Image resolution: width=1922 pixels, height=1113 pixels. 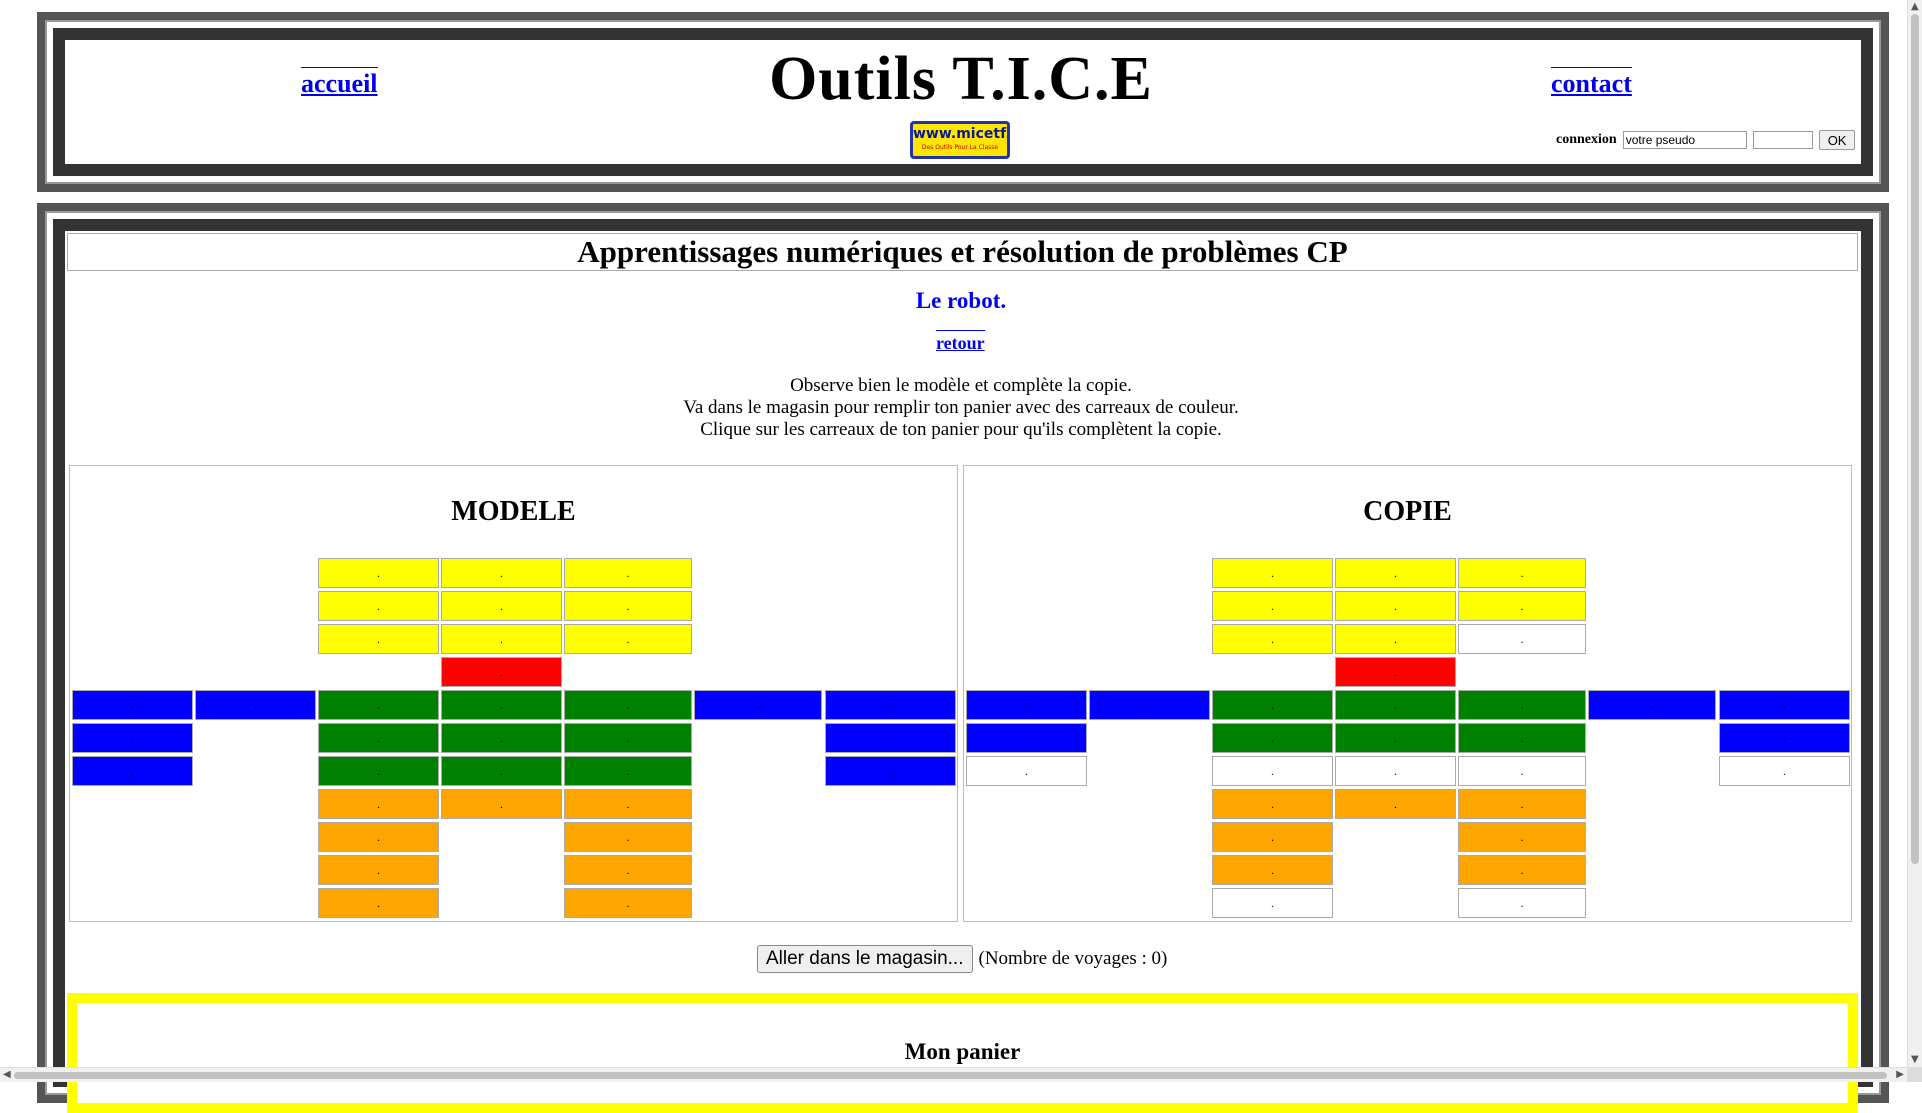 I want to click on horizontal-scrollbar: ◀ ▶, so click(x=953, y=1074).